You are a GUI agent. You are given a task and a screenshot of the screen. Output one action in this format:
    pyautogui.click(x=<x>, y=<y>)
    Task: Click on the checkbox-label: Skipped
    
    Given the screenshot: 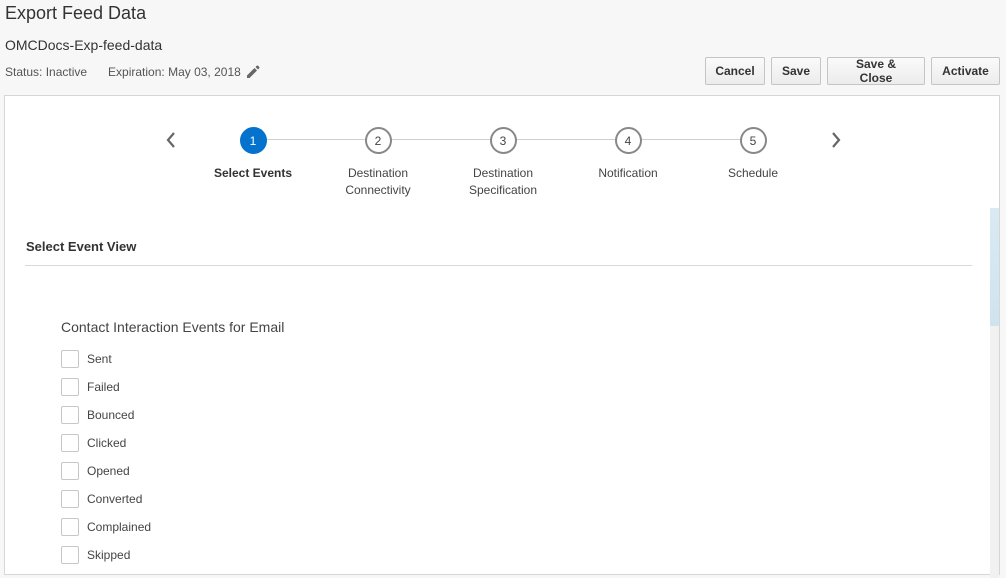 What is the action you would take?
    pyautogui.click(x=109, y=555)
    